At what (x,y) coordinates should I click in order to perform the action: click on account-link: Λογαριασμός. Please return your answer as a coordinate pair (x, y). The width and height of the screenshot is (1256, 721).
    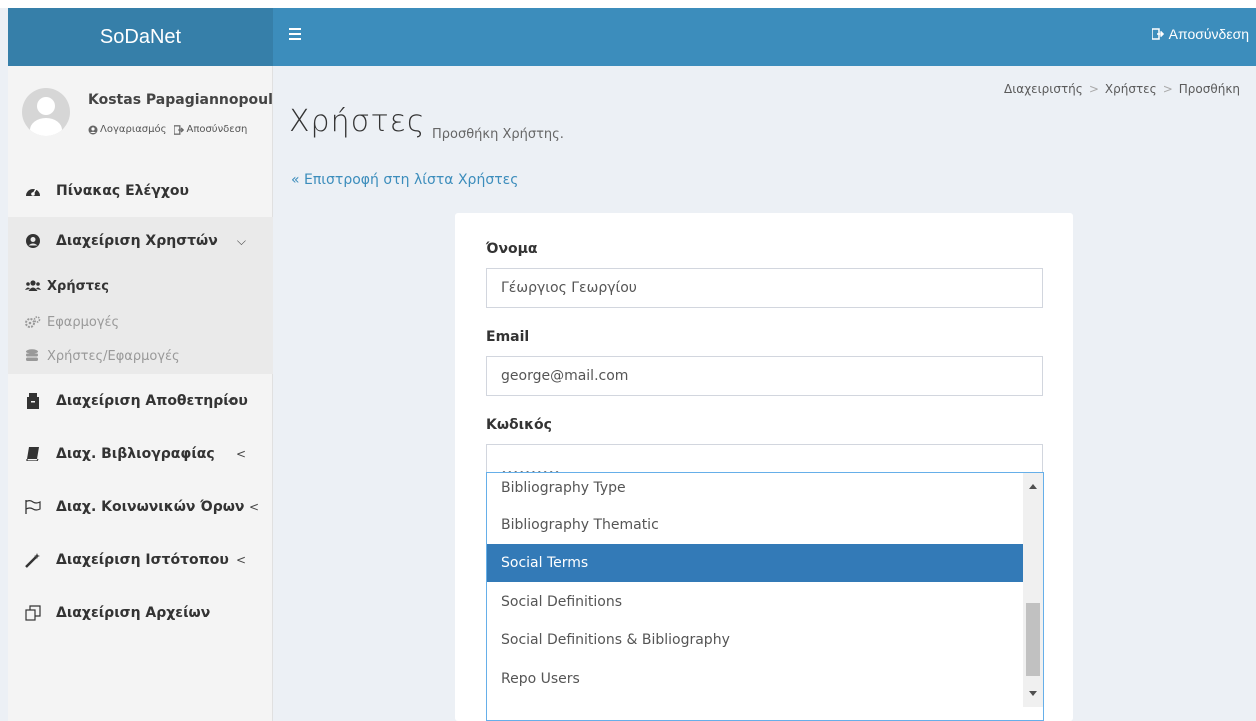
    Looking at the image, I should click on (127, 129).